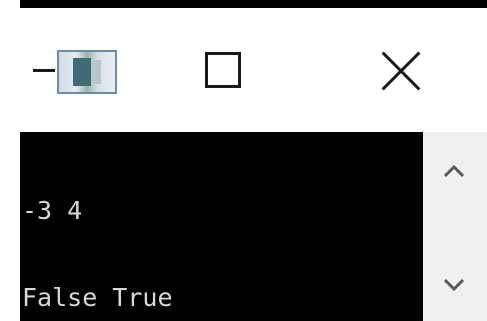 The image size is (487, 321). What do you see at coordinates (97, 297) in the screenshot?
I see `console-line: False True` at bounding box center [97, 297].